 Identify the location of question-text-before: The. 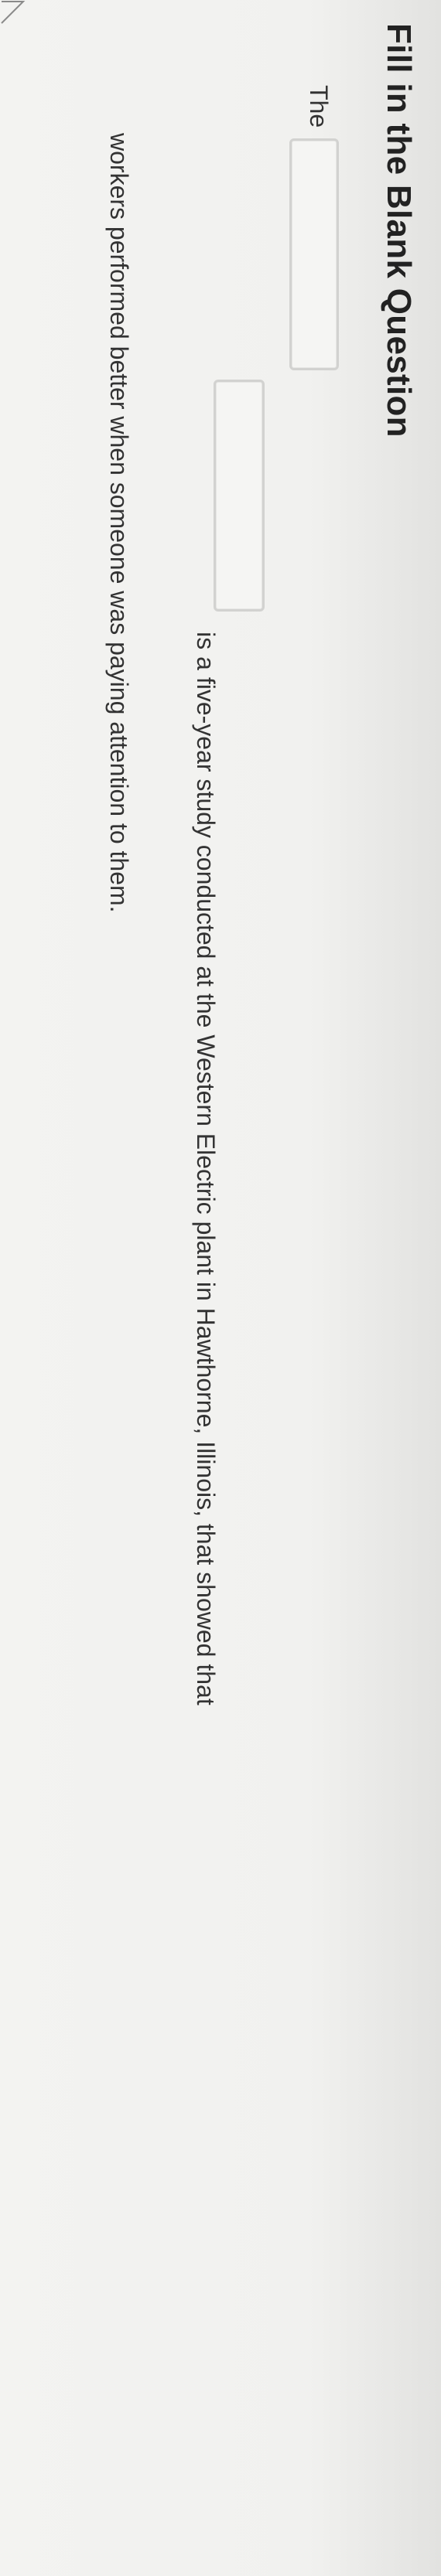
(319, 106).